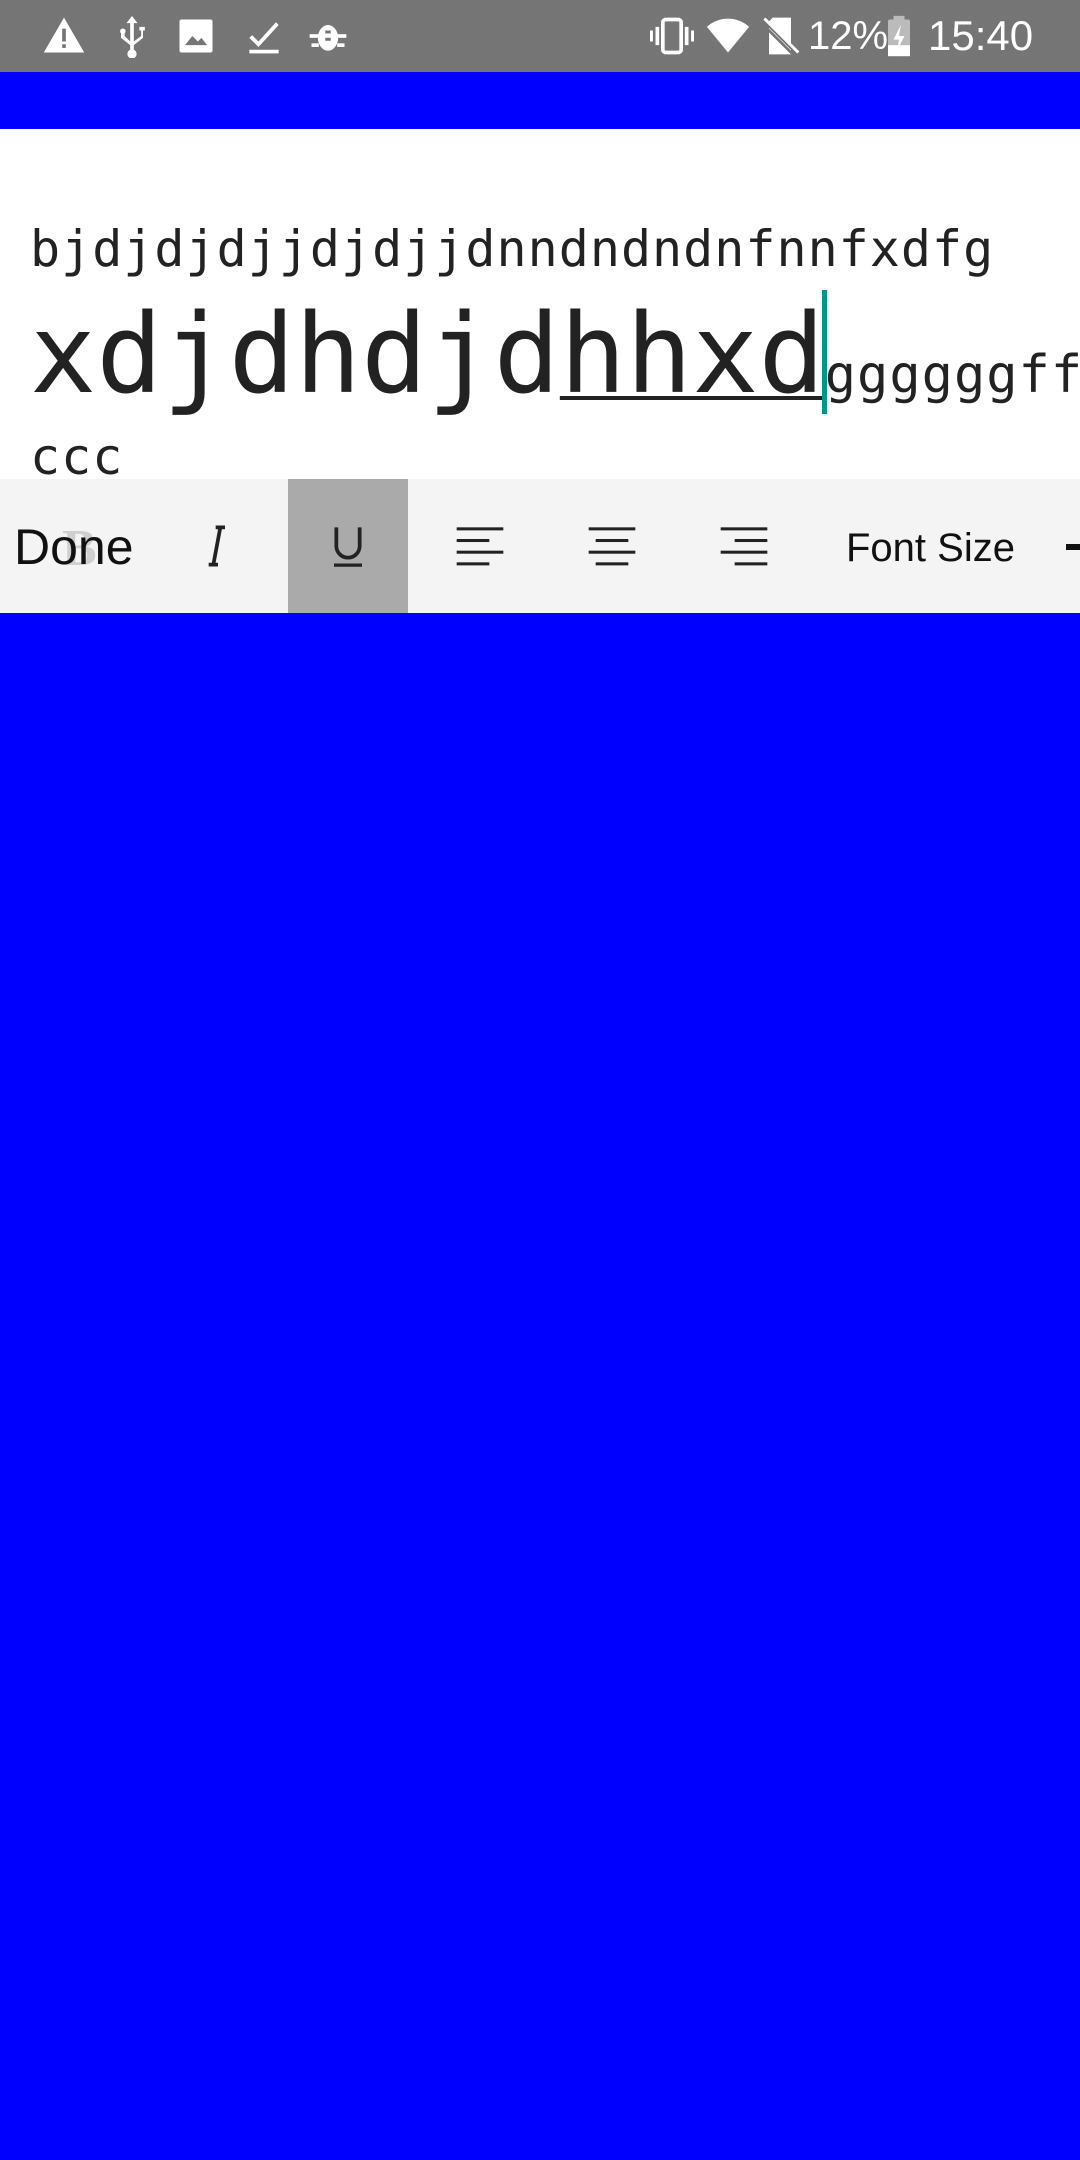  I want to click on align-right-icon, so click(744, 546).